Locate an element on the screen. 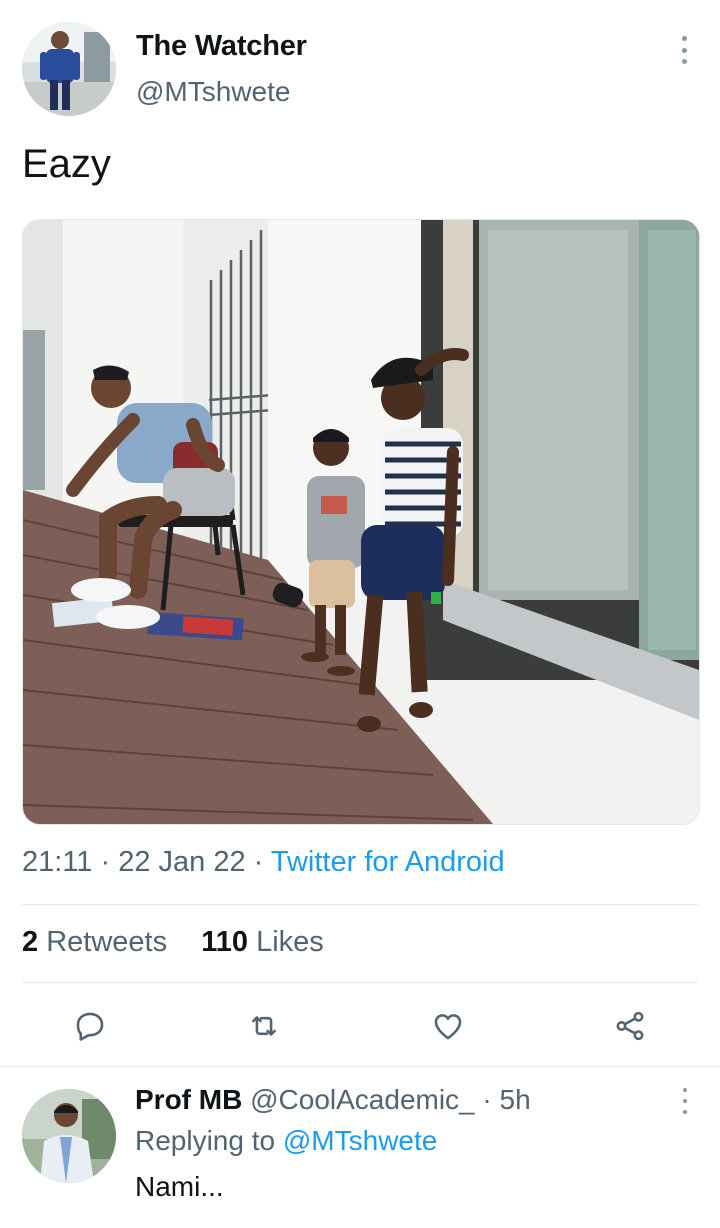 The image size is (720, 1228). tweet-source-link: Twitter for Android is located at coordinates (388, 862).